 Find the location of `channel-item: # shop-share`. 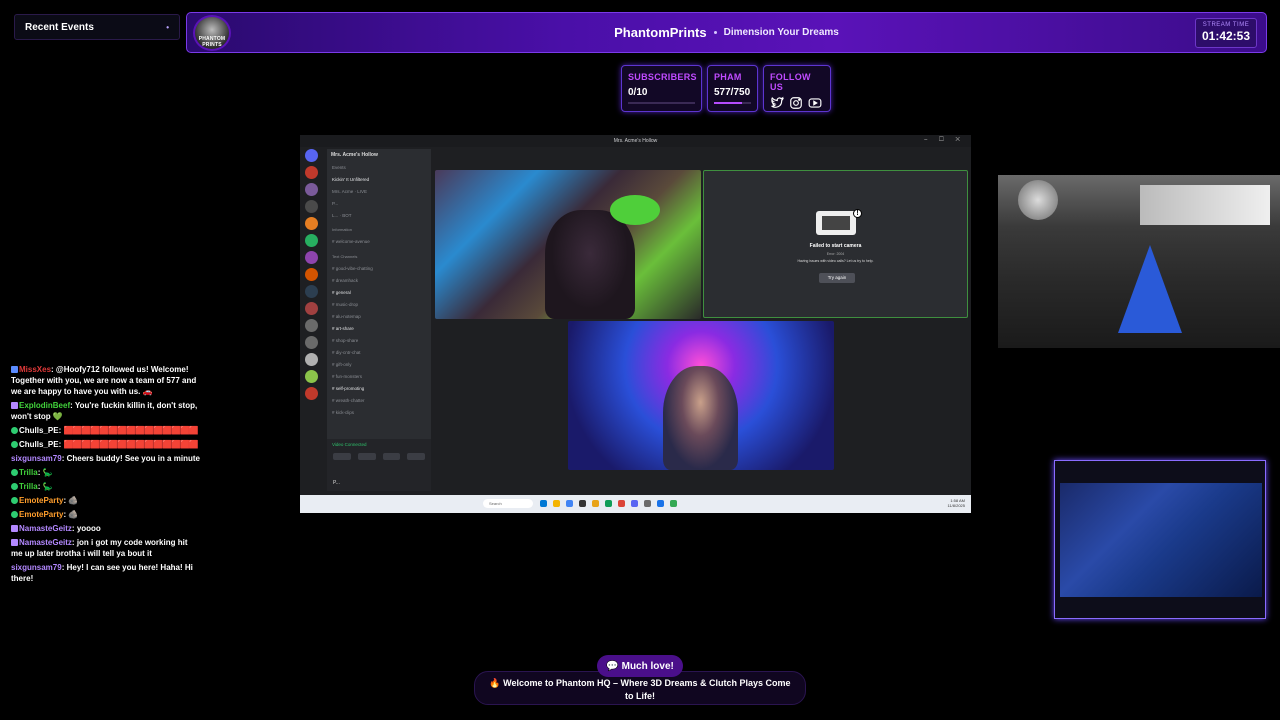

channel-item: # shop-share is located at coordinates (379, 340).